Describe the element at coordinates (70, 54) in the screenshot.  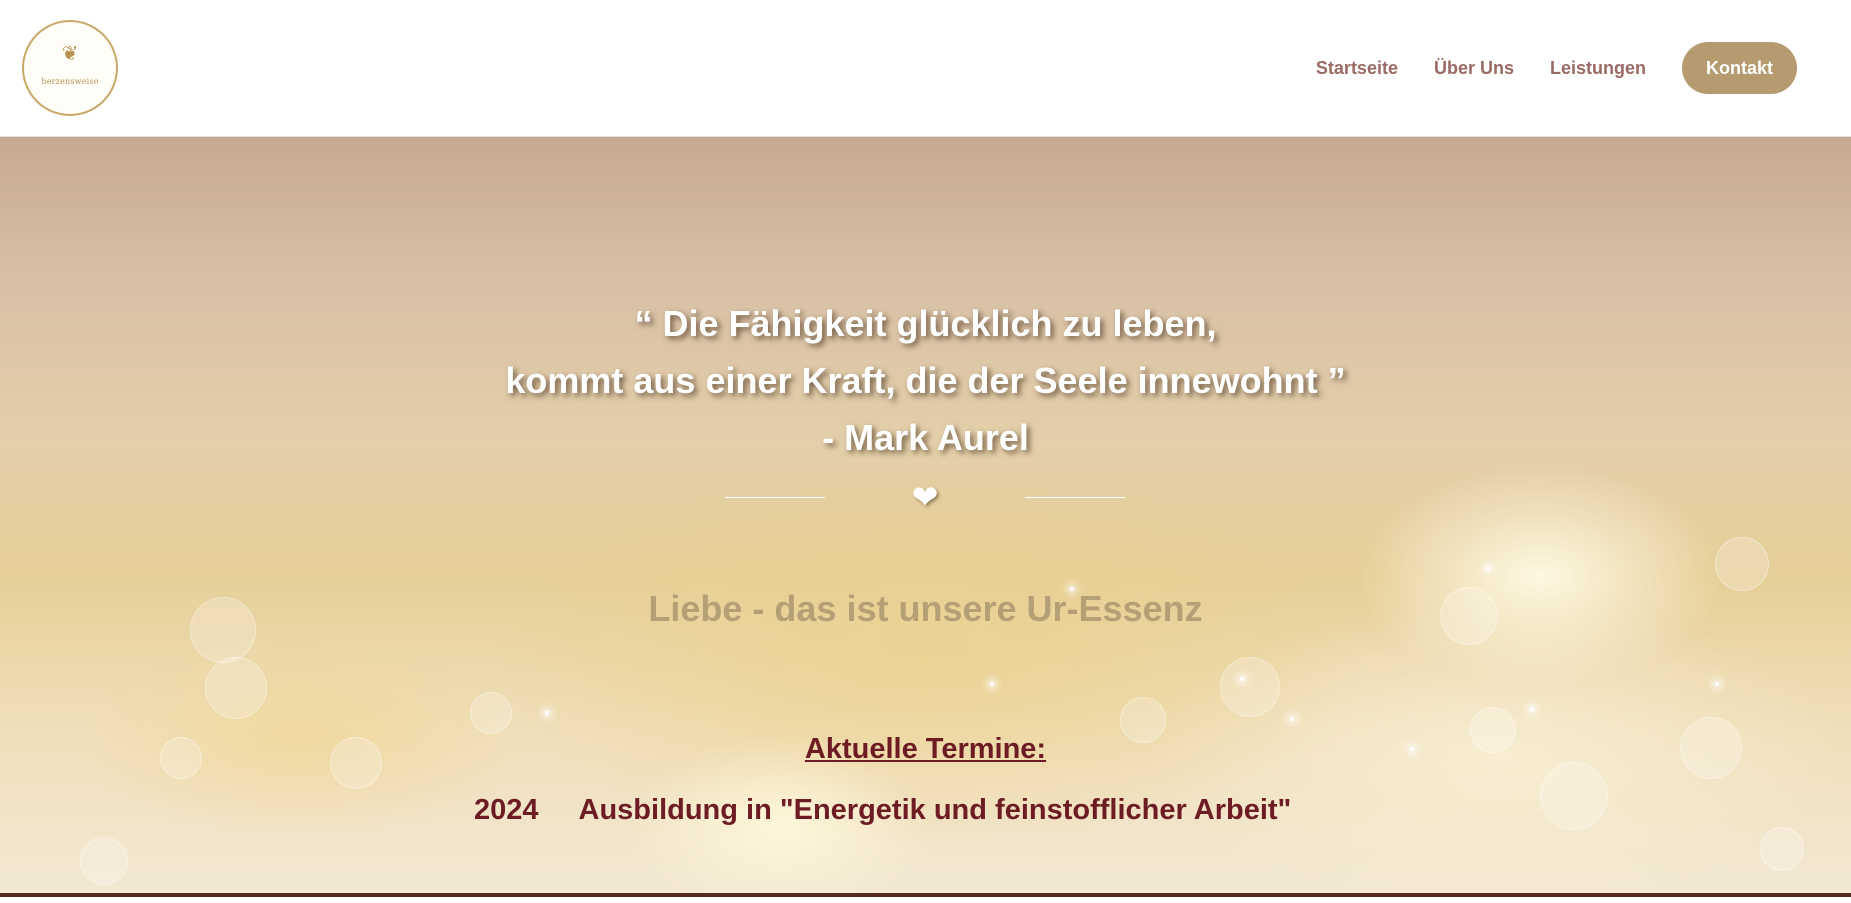
I see `double-heart-icon: ❦` at that location.